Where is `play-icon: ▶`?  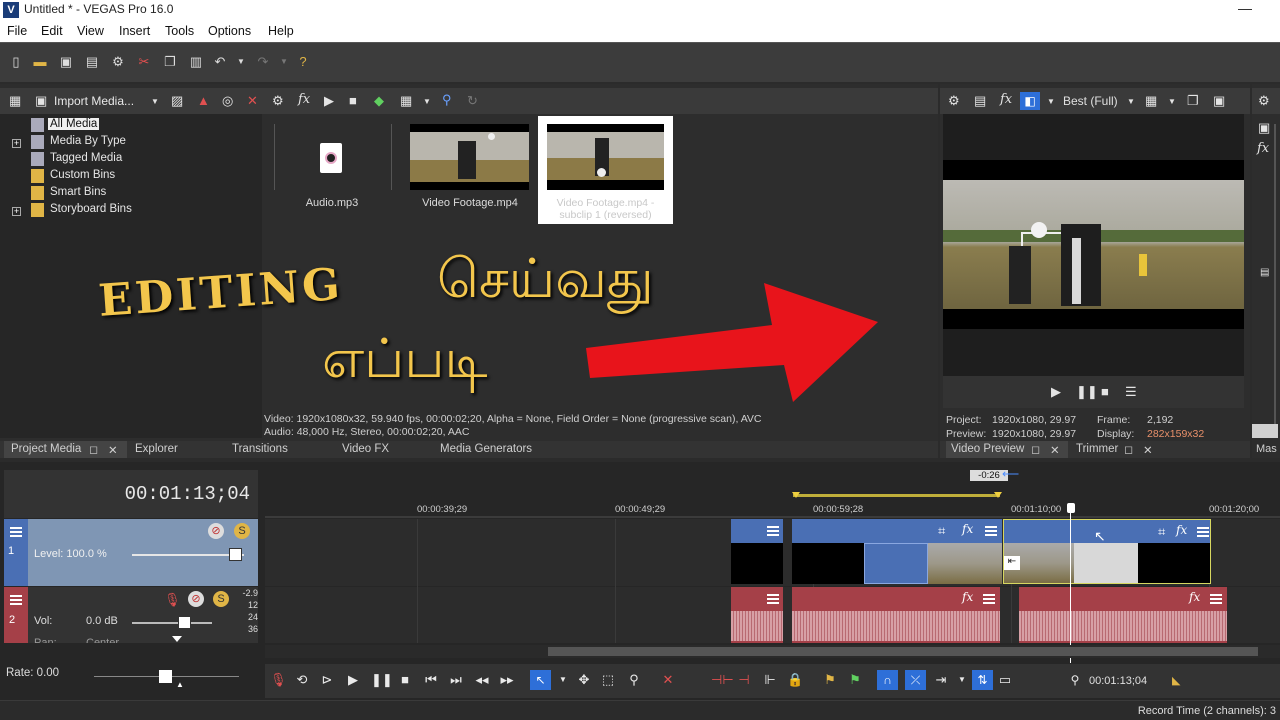 play-icon: ▶ is located at coordinates (329, 101).